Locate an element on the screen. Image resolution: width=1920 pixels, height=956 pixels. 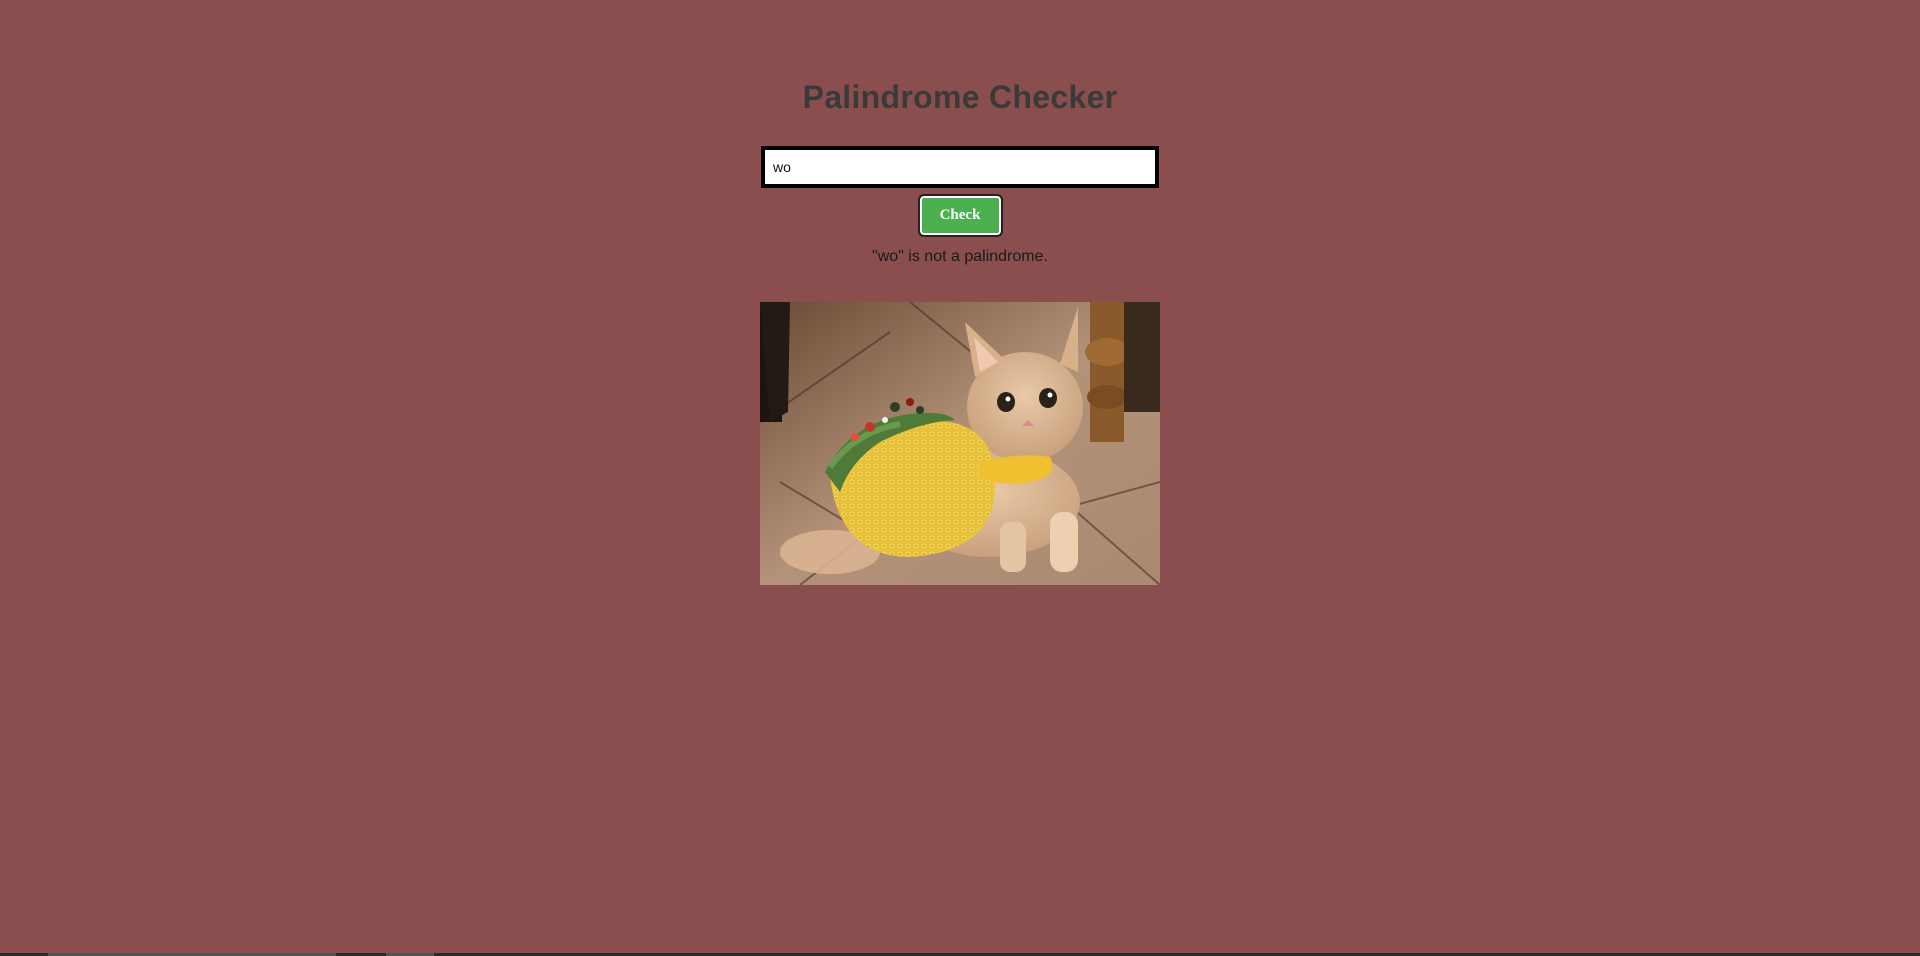
palindrome-input is located at coordinates (960, 167).